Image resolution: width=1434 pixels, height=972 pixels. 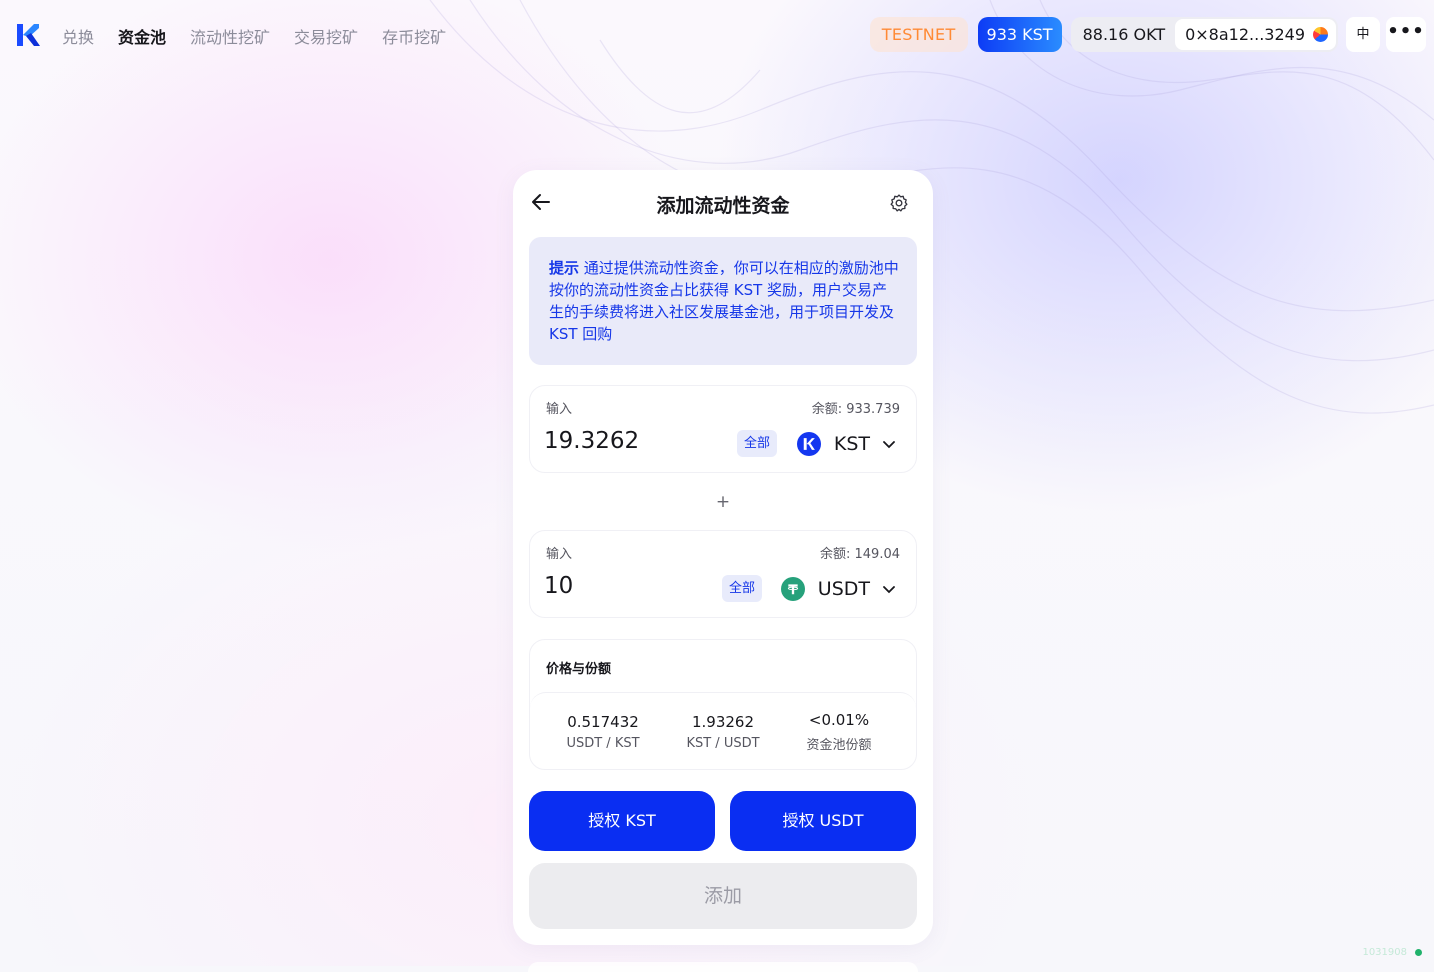 I want to click on kswap-logo-icon, so click(x=28, y=35).